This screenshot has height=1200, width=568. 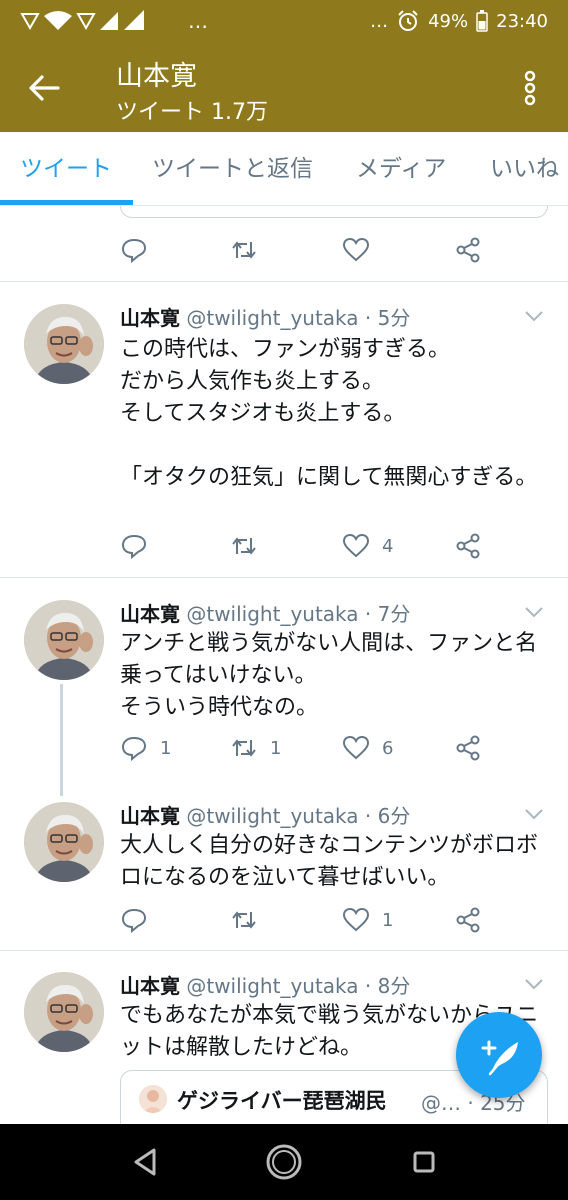 What do you see at coordinates (482, 21) in the screenshot?
I see `battery-icon` at bounding box center [482, 21].